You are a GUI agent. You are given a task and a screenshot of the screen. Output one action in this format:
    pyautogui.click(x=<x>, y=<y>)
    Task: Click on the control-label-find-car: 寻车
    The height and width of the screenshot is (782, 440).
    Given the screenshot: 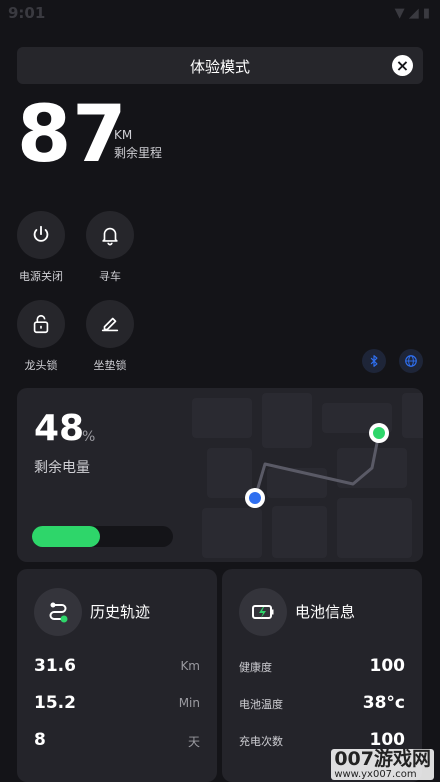 What is the action you would take?
    pyautogui.click(x=110, y=276)
    